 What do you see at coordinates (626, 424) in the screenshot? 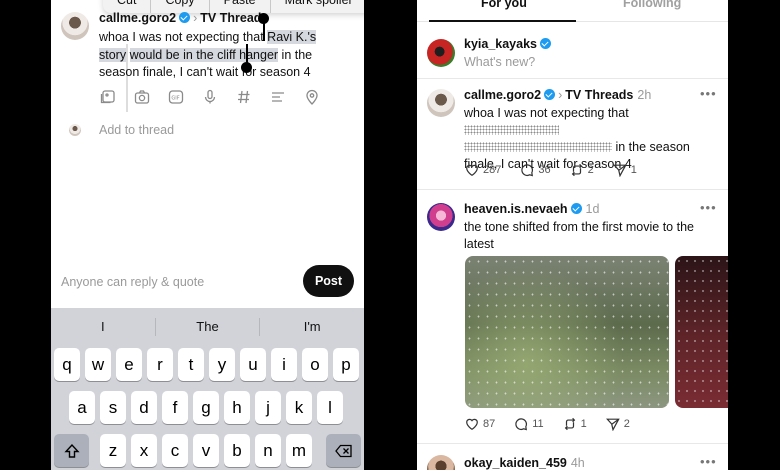
I see `share-count: 2` at bounding box center [626, 424].